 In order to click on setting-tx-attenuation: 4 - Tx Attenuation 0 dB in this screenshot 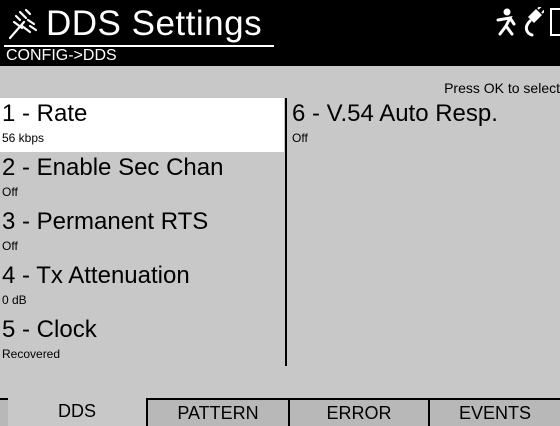, I will do `click(142, 287)`.